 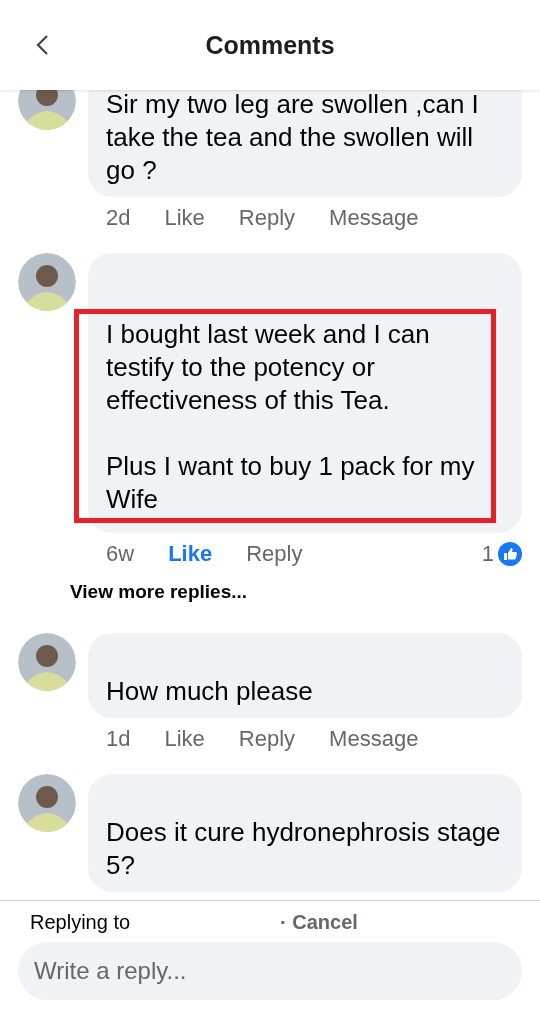 I want to click on comment-text: How much please, so click(x=210, y=691).